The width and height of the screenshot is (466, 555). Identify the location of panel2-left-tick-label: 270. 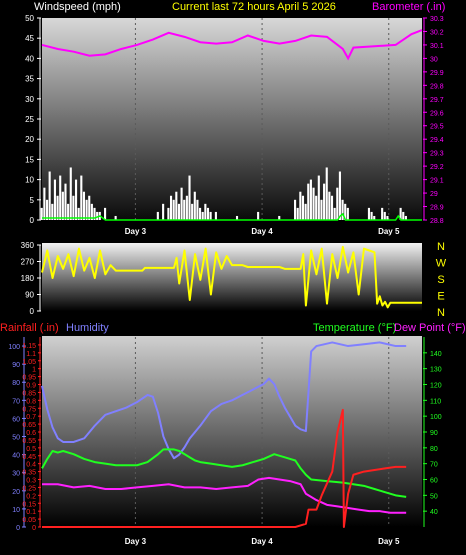
(28, 262).